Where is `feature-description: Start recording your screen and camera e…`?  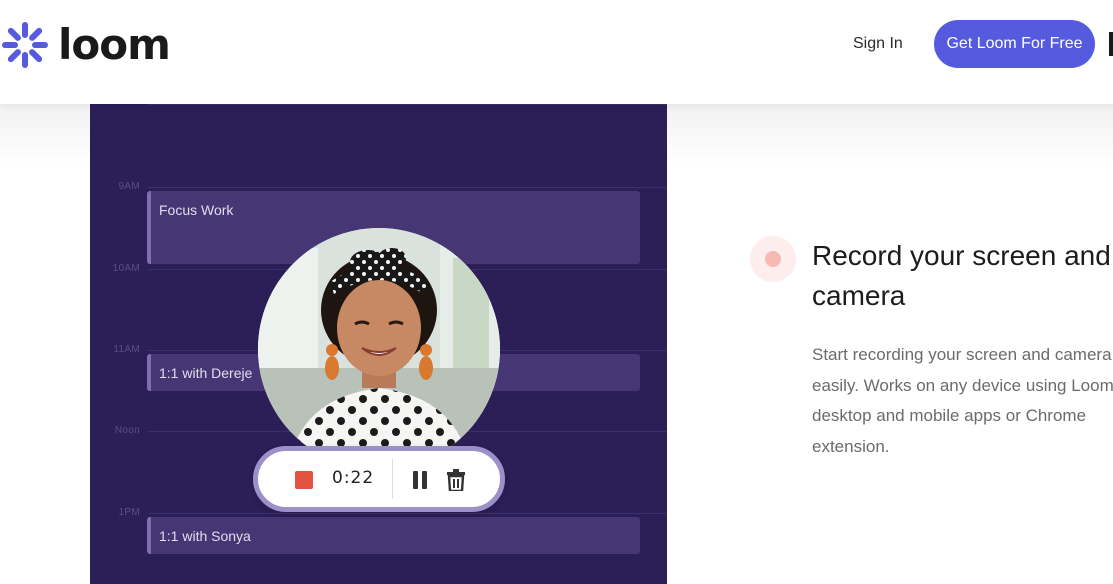 feature-description: Start recording your screen and camera e… is located at coordinates (962, 400).